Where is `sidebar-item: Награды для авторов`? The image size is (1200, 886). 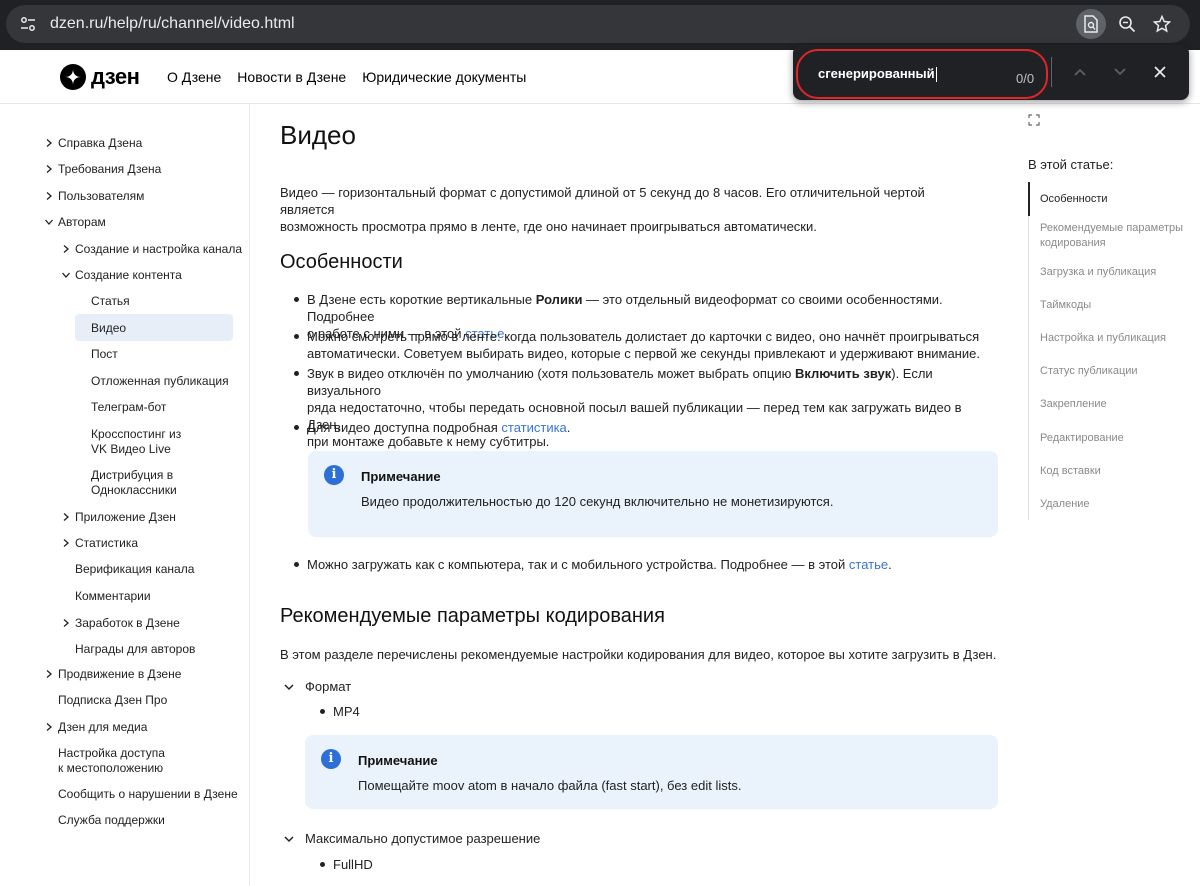 sidebar-item: Награды для авторов is located at coordinates (135, 649).